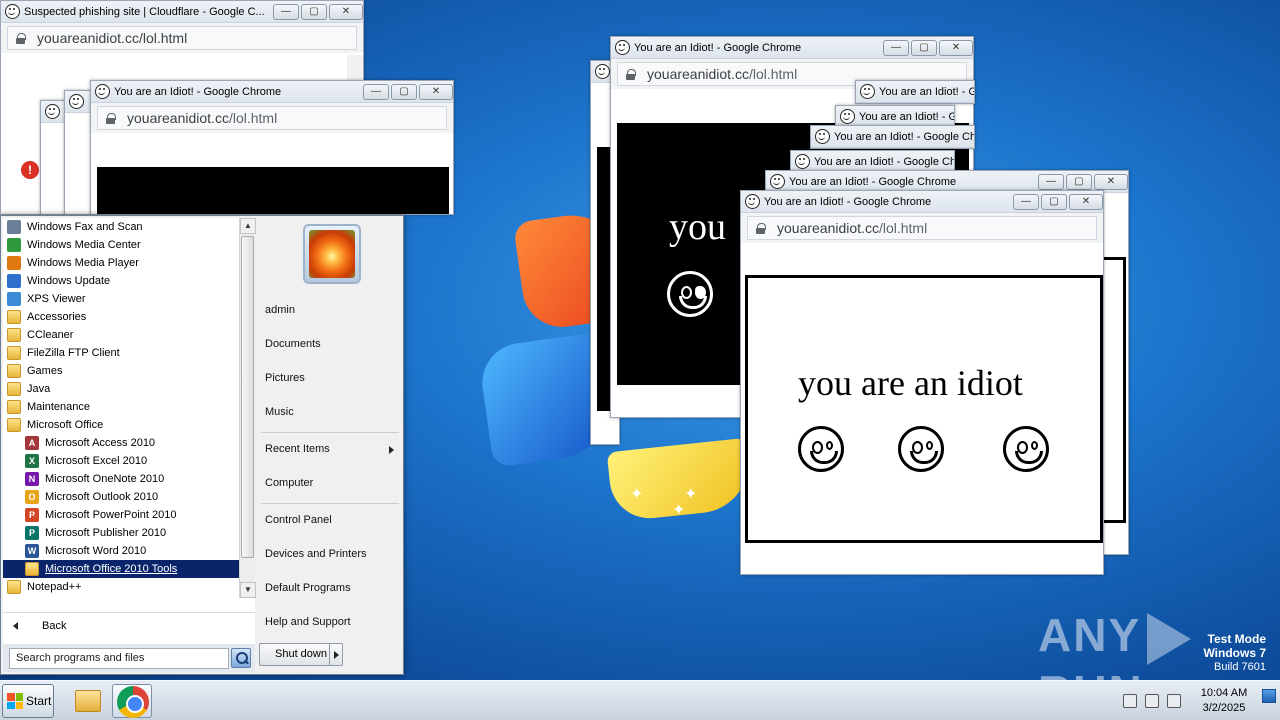  Describe the element at coordinates (1174, 701) in the screenshot. I see `volume-icon` at that location.